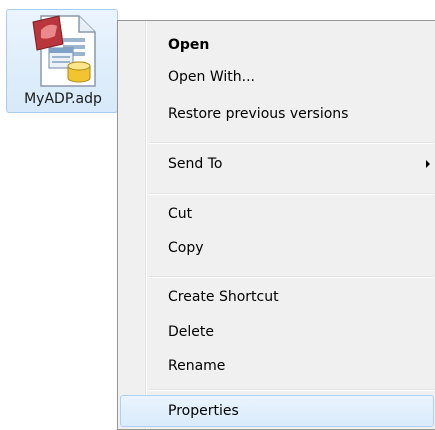 This screenshot has width=435, height=430. I want to click on menu-item-open-label: Open, so click(189, 45).